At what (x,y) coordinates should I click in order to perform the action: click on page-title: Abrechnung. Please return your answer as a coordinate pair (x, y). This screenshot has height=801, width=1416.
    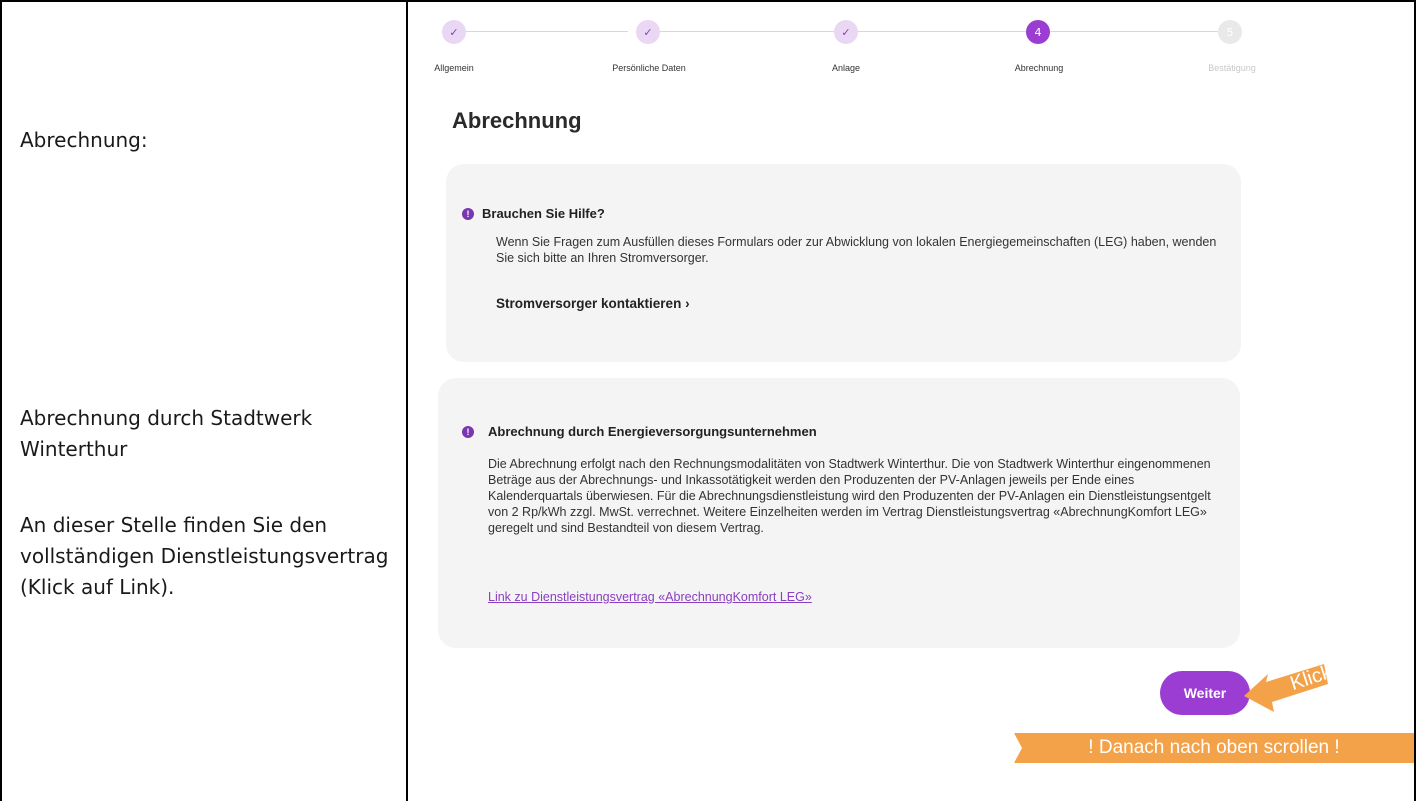
    Looking at the image, I should click on (517, 120).